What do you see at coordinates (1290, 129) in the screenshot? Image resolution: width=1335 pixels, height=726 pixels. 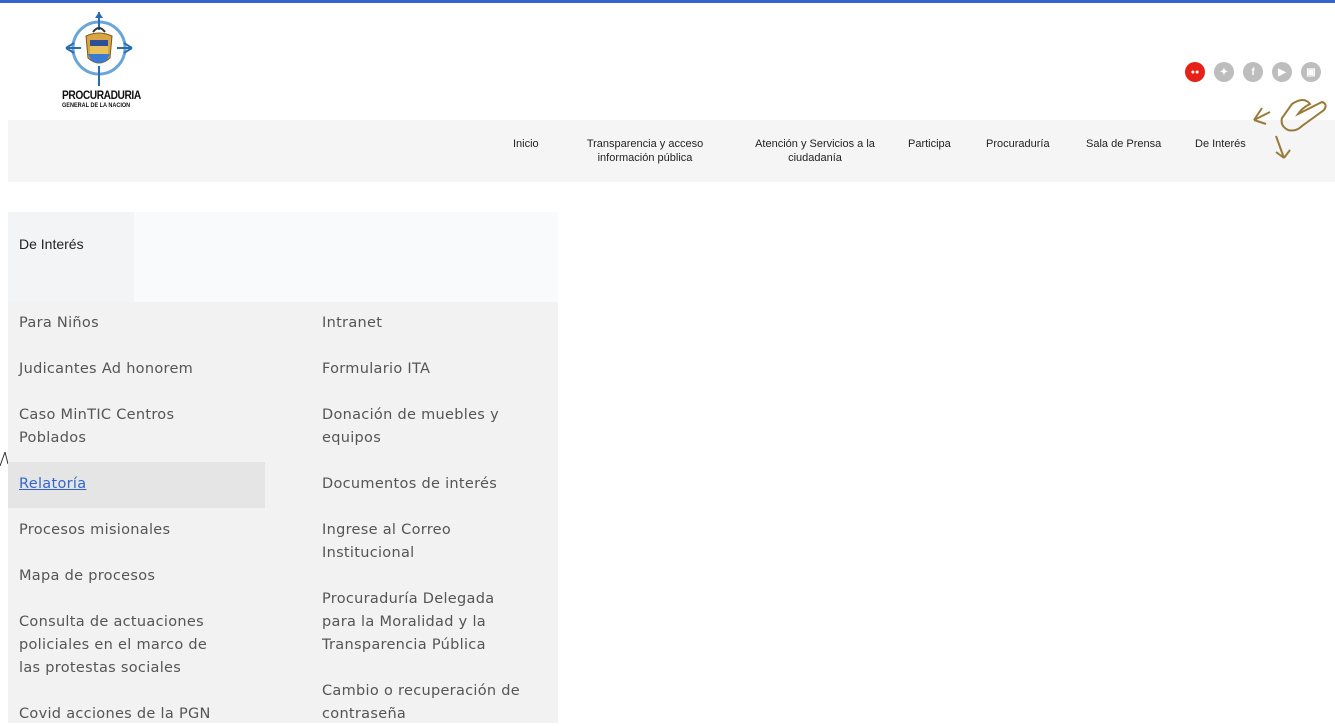 I see `hand-cursor-icon` at bounding box center [1290, 129].